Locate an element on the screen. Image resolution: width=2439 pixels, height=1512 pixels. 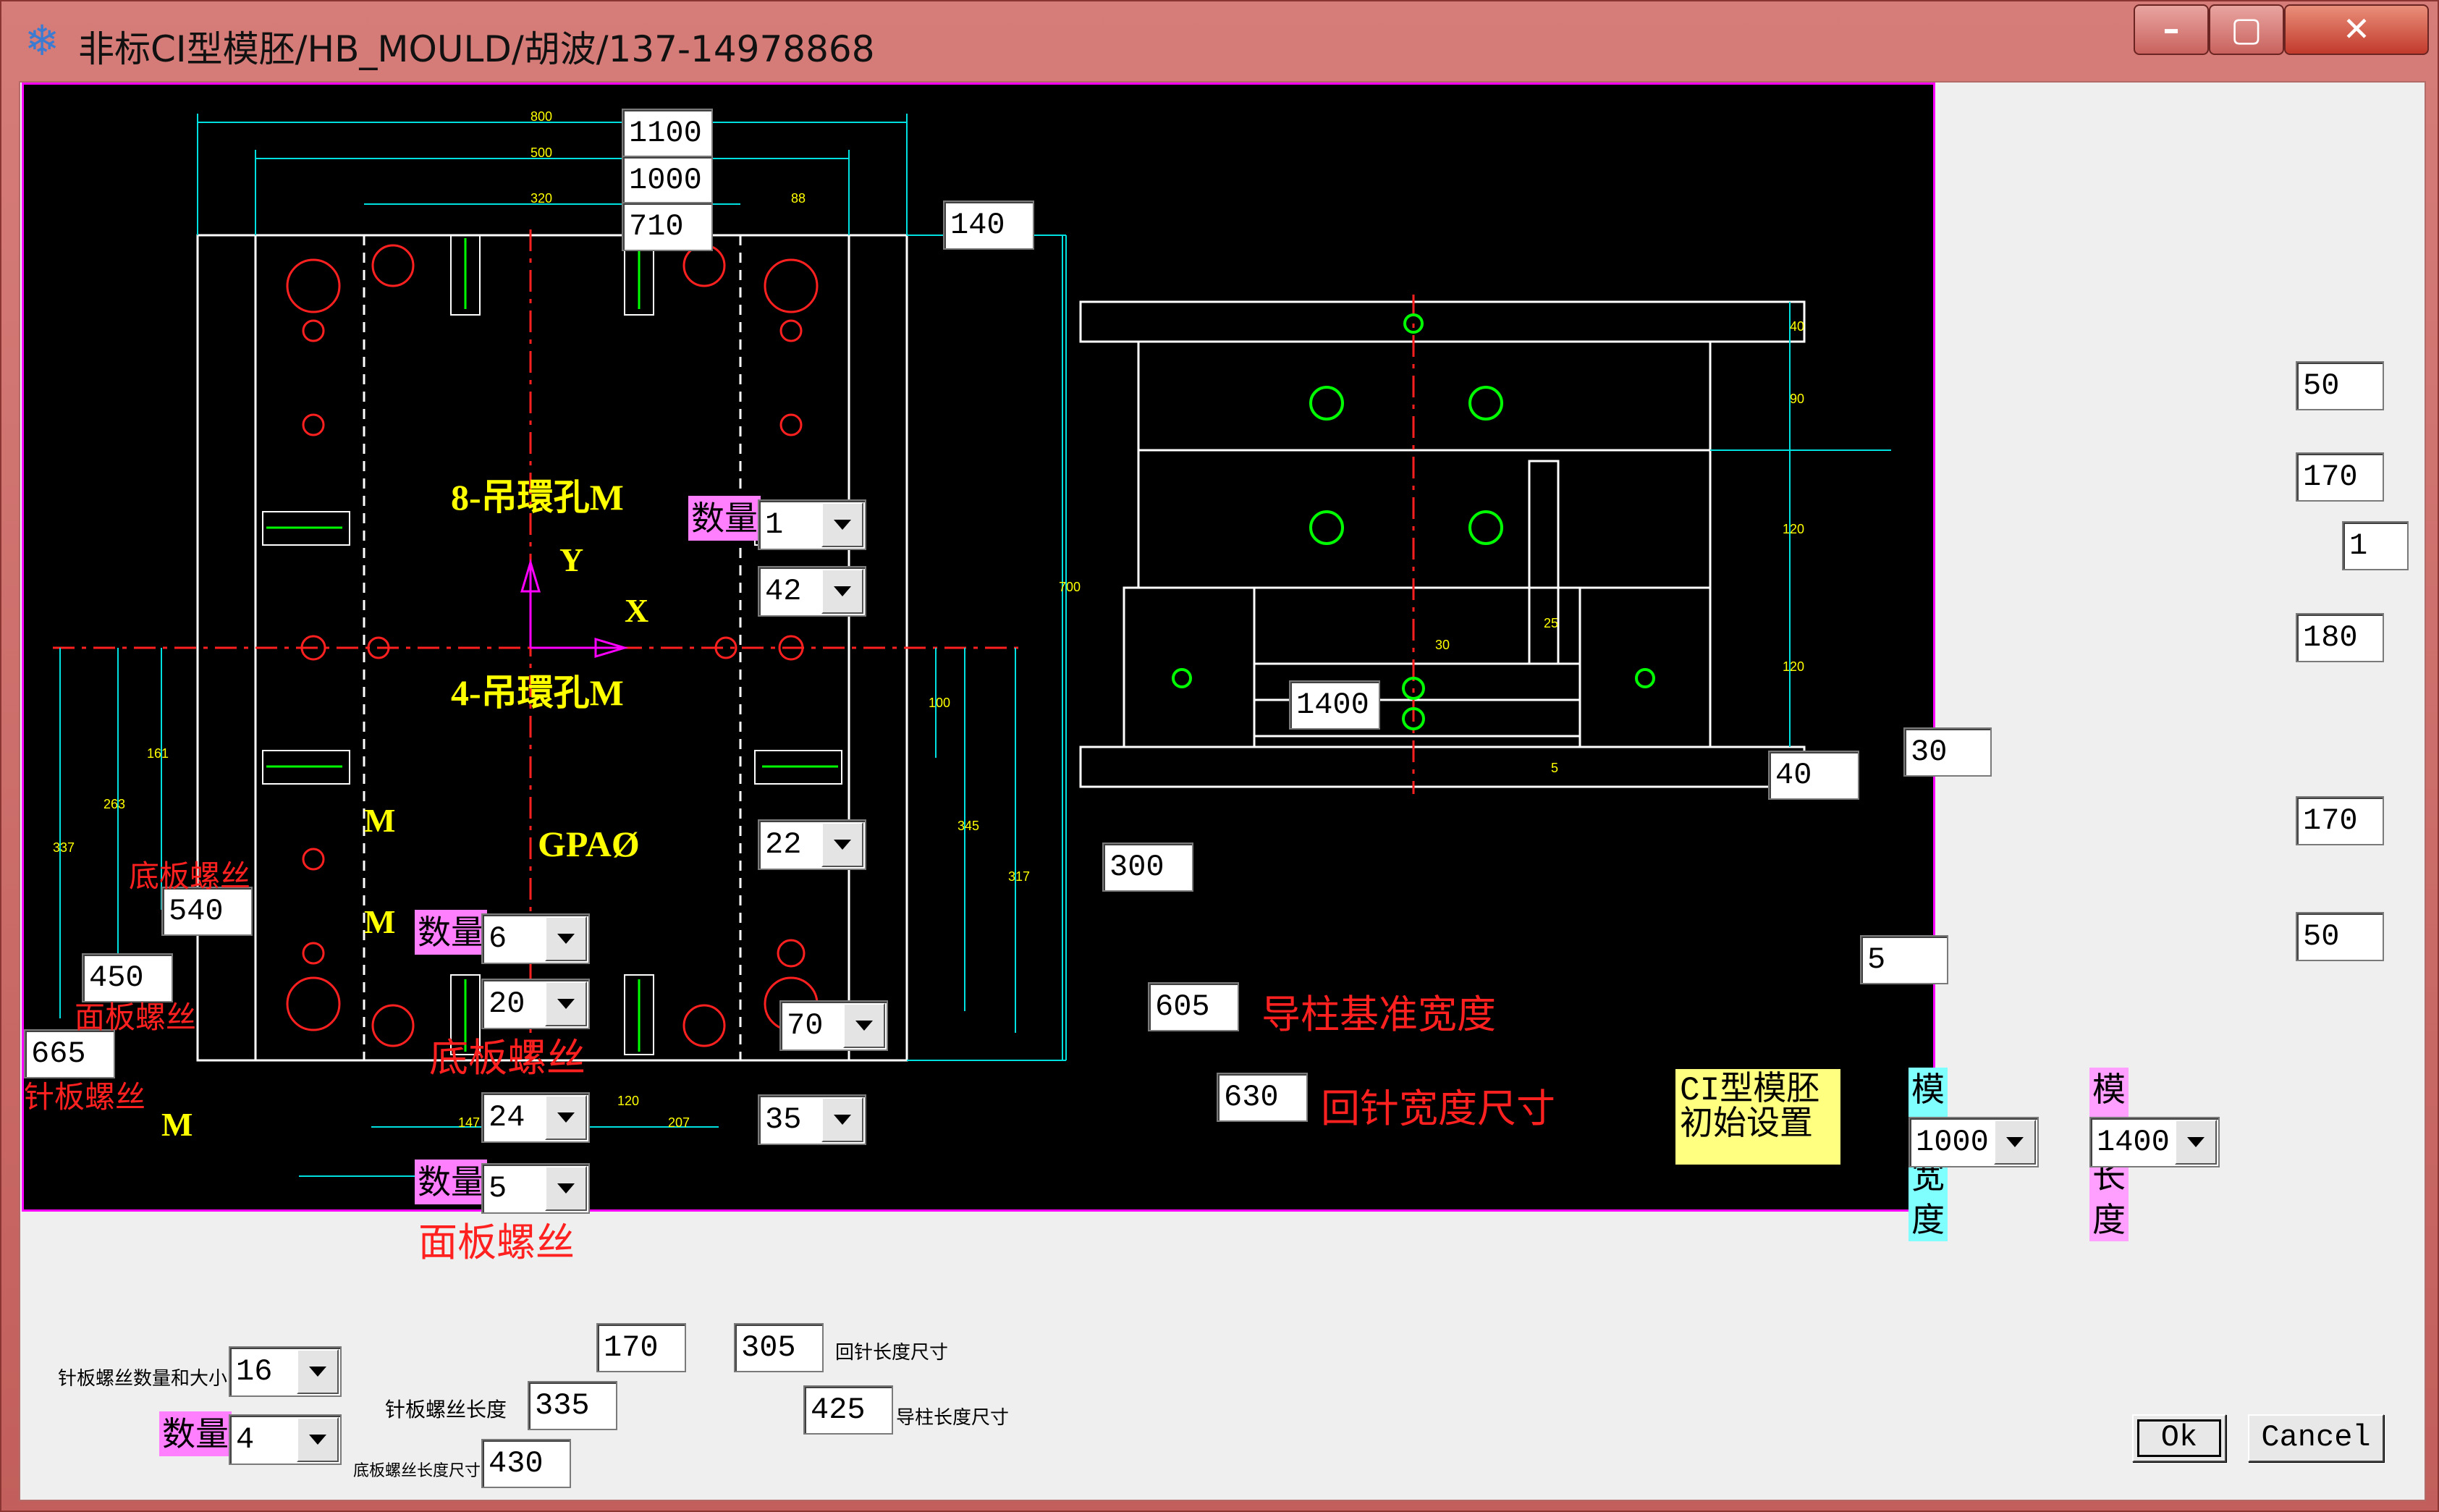
return-pin-size-select: 35 is located at coordinates (812, 1119).